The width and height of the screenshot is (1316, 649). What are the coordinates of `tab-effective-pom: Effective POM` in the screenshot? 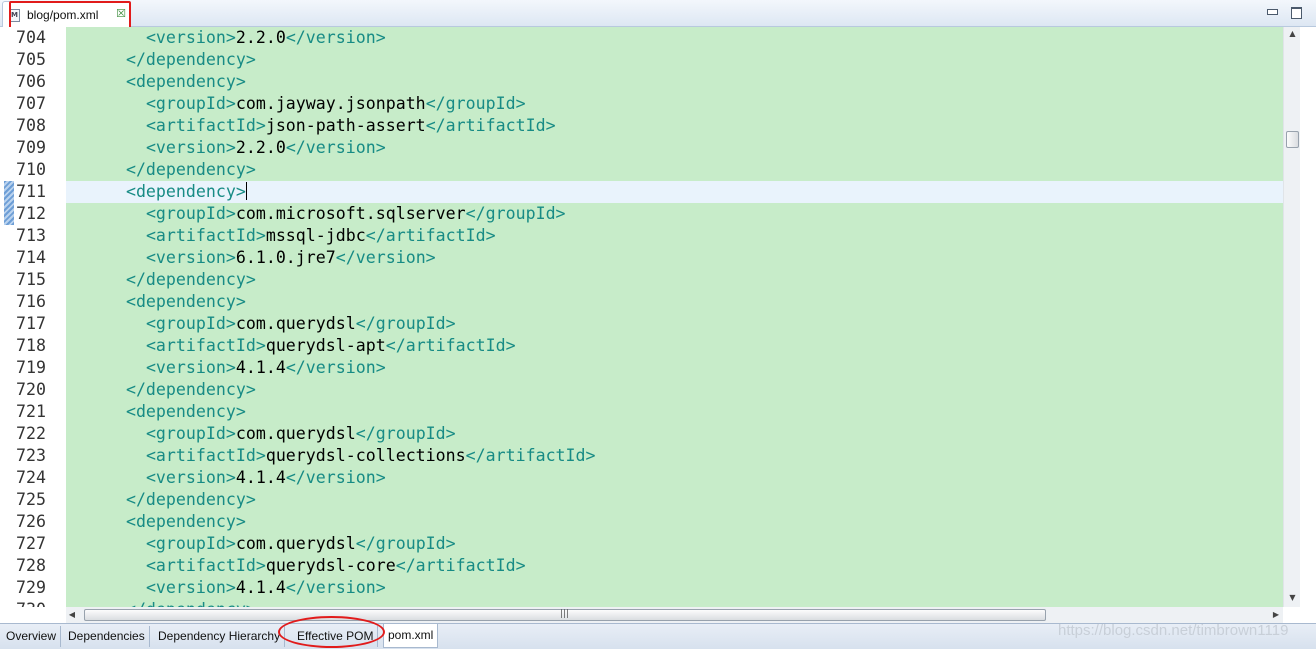 It's located at (336, 636).